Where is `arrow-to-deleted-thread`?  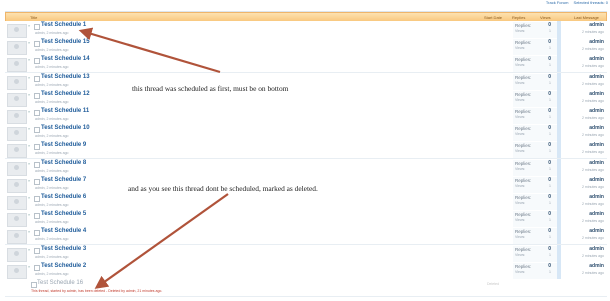
arrow-to-deleted-thread is located at coordinates (161, 241).